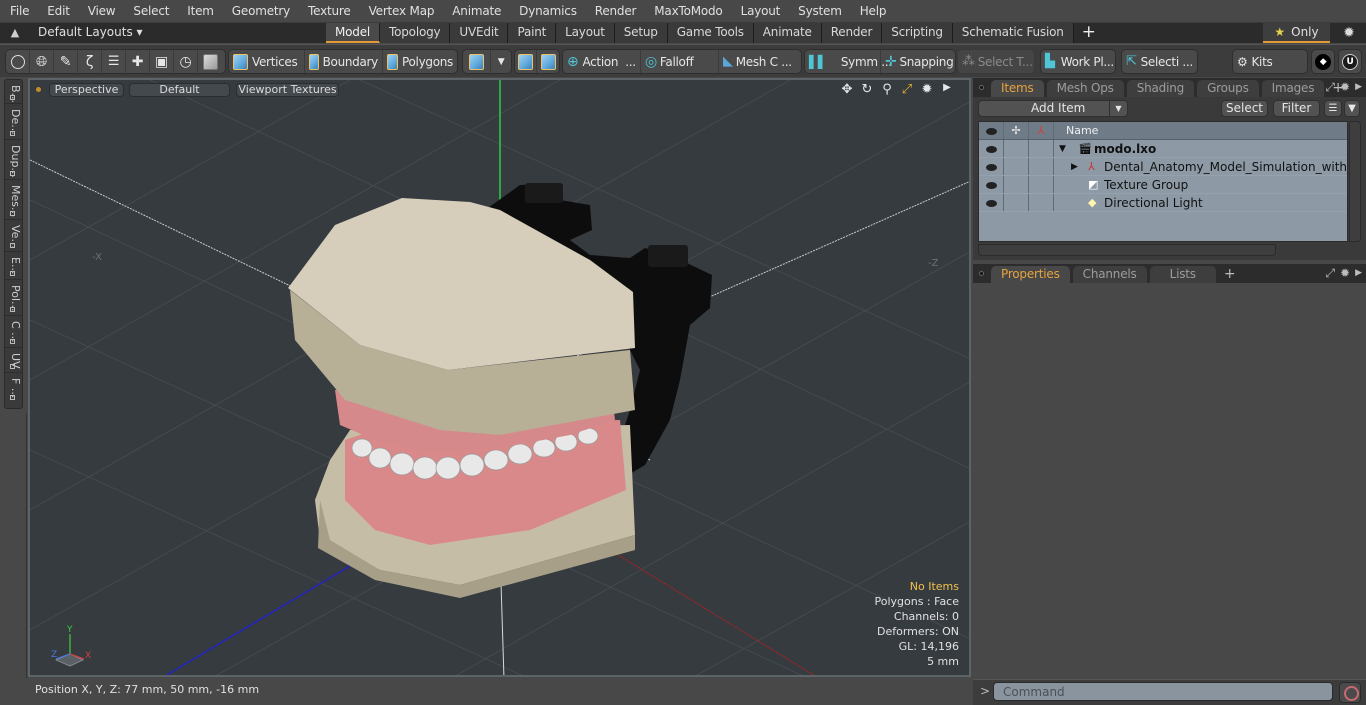  I want to click on menu-vertex-map: Vertex Map, so click(401, 11).